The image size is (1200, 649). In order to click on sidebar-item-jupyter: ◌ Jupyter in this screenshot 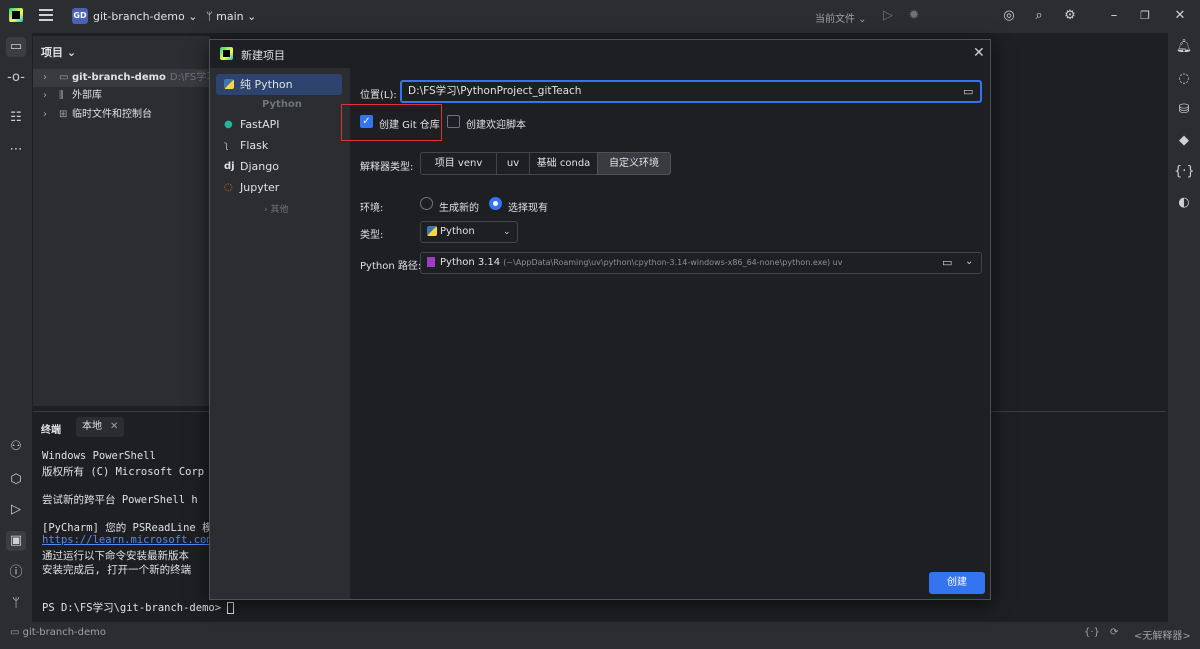, I will do `click(279, 187)`.